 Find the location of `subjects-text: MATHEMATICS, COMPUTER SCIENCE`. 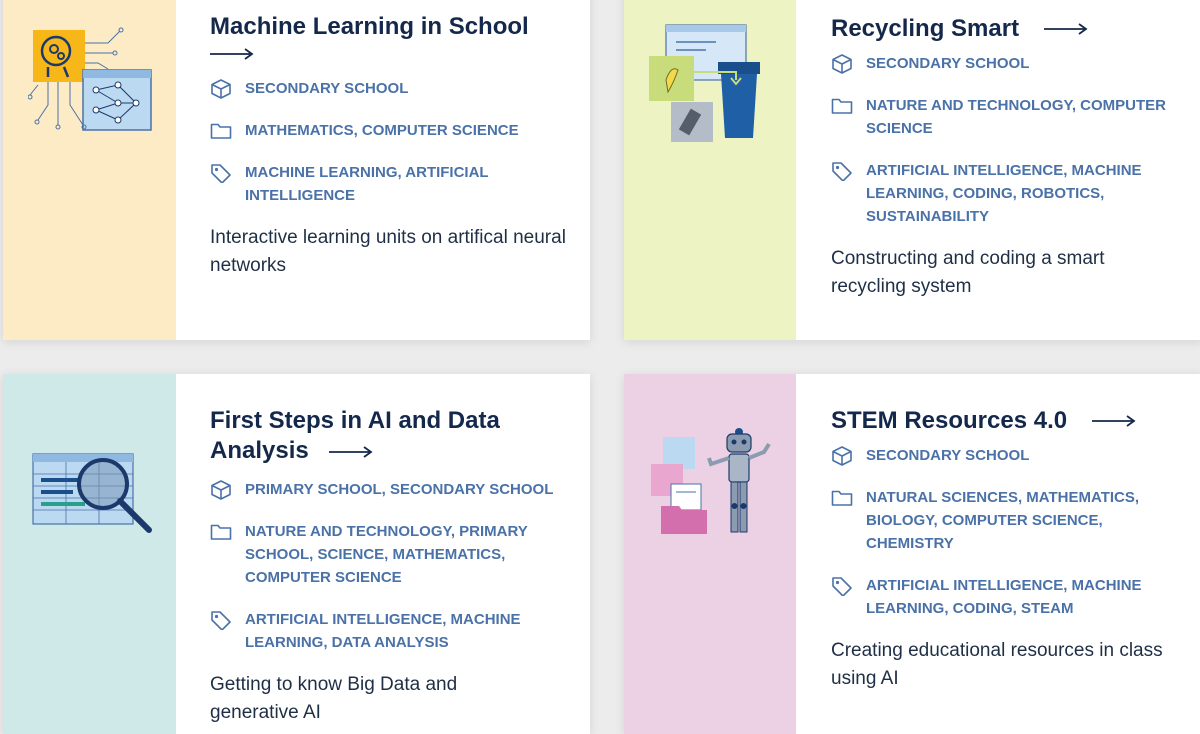

subjects-text: MATHEMATICS, COMPUTER SCIENCE is located at coordinates (382, 130).